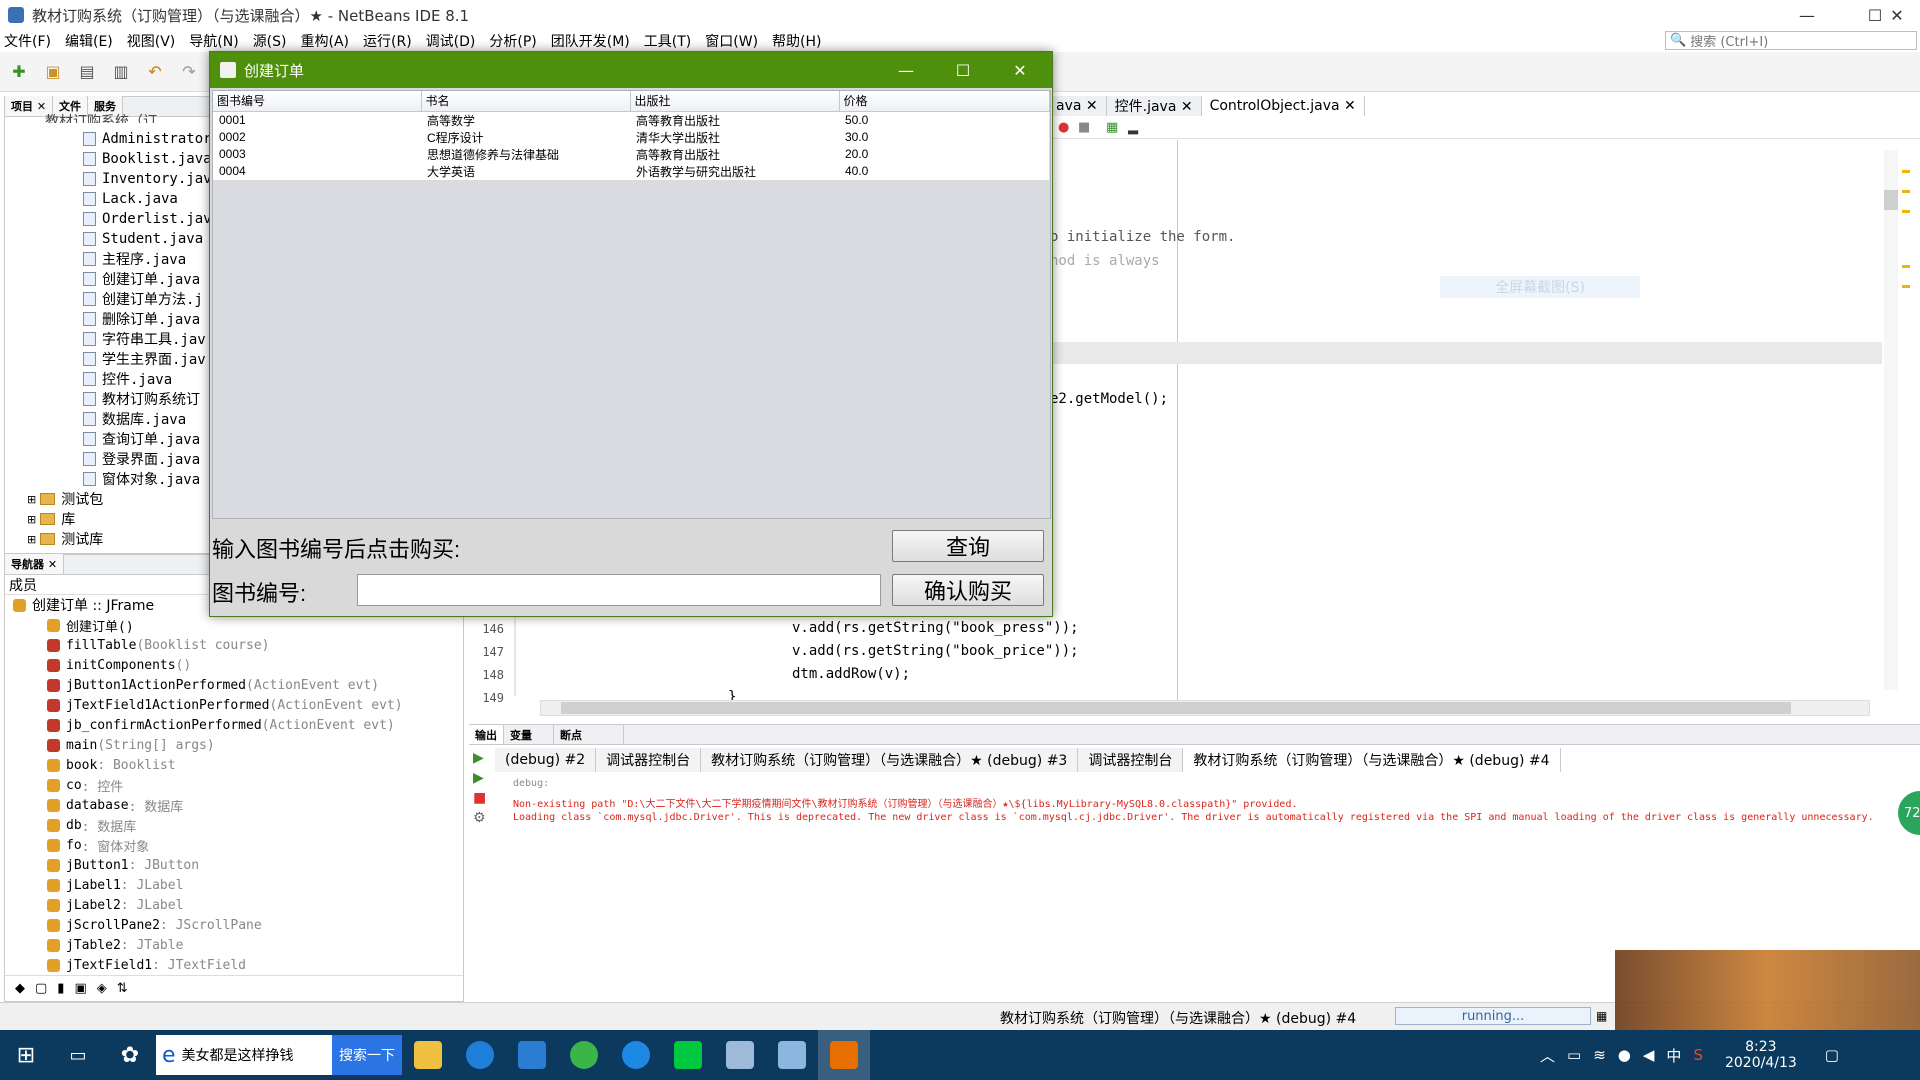 Image resolution: width=1920 pixels, height=1080 pixels. I want to click on navigator-member: initComponents(), so click(225, 665).